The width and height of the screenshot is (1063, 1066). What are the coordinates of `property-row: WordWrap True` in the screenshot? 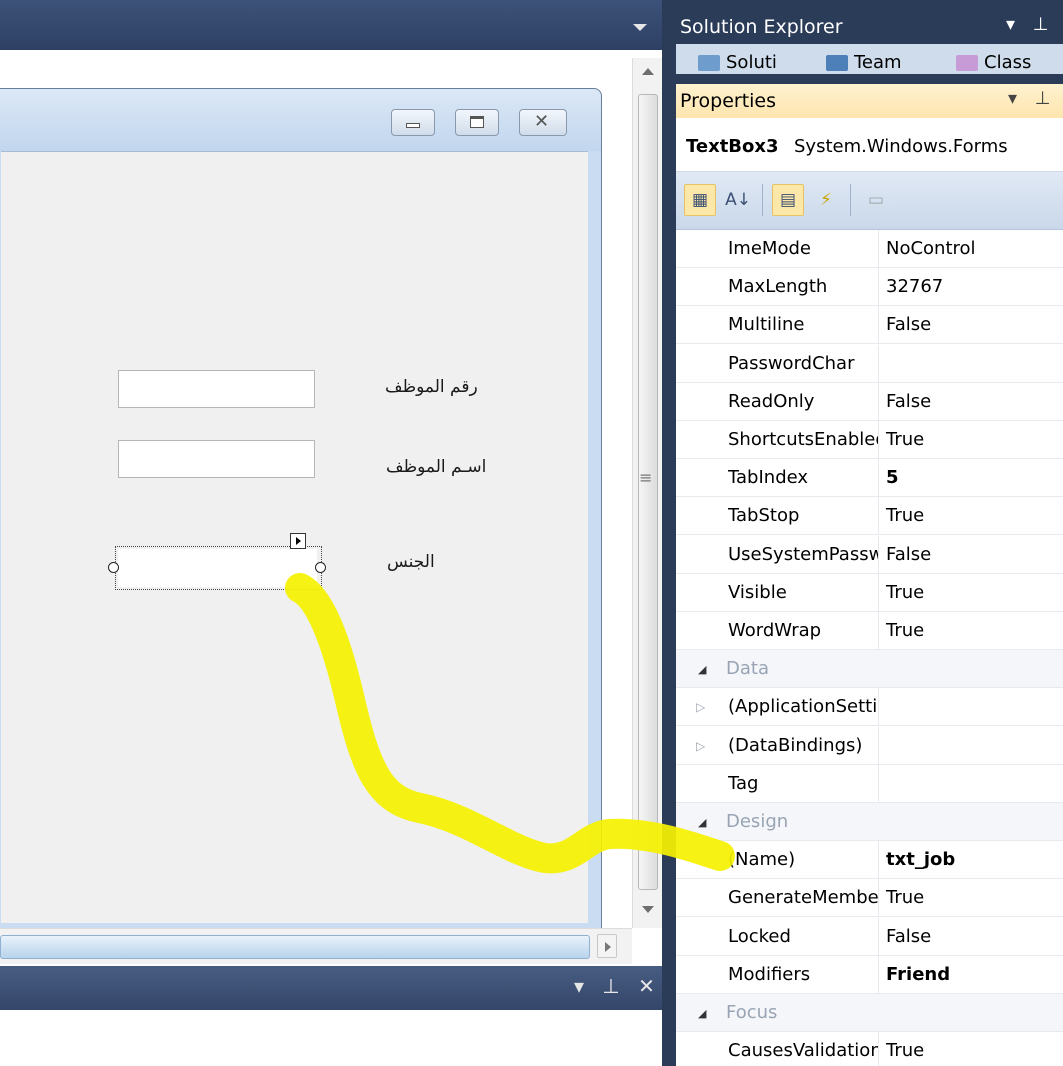 It's located at (869, 631).